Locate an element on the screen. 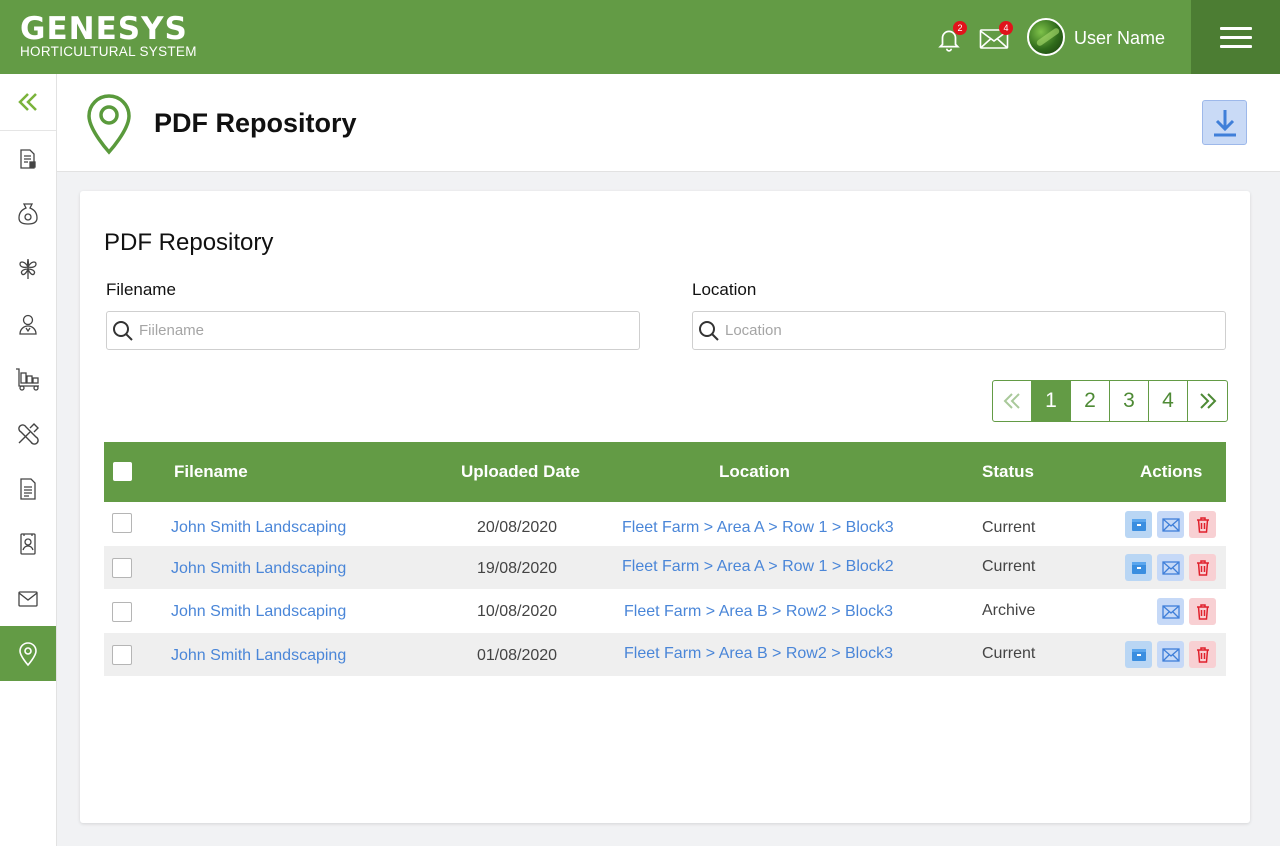 Image resolution: width=1280 pixels, height=846 pixels. double-chevron-right-icon is located at coordinates (1207, 401).